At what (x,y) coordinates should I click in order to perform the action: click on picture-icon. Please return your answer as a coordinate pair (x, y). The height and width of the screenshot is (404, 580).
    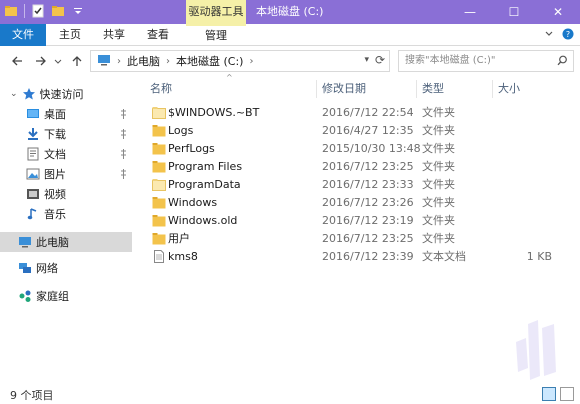
    Looking at the image, I should click on (33, 174).